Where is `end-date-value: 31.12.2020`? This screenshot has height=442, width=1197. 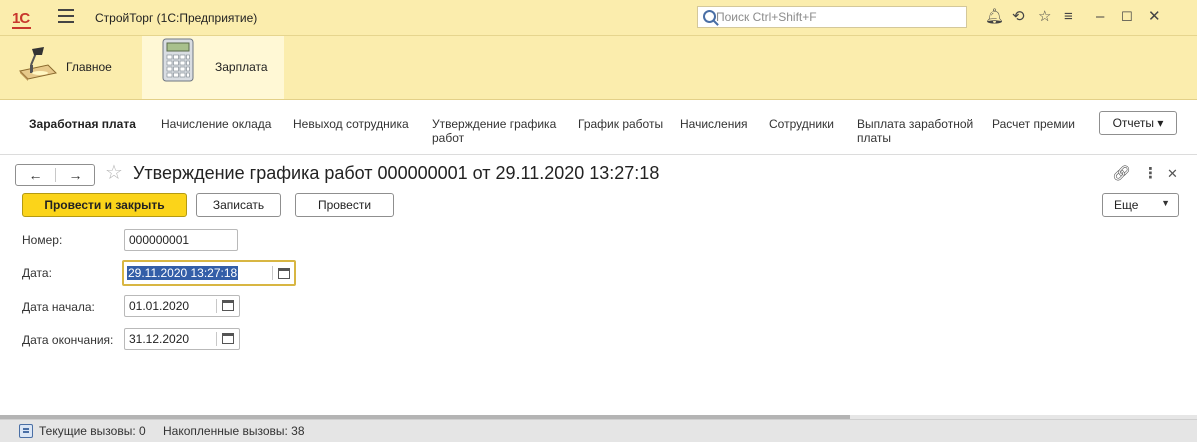 end-date-value: 31.12.2020 is located at coordinates (159, 339).